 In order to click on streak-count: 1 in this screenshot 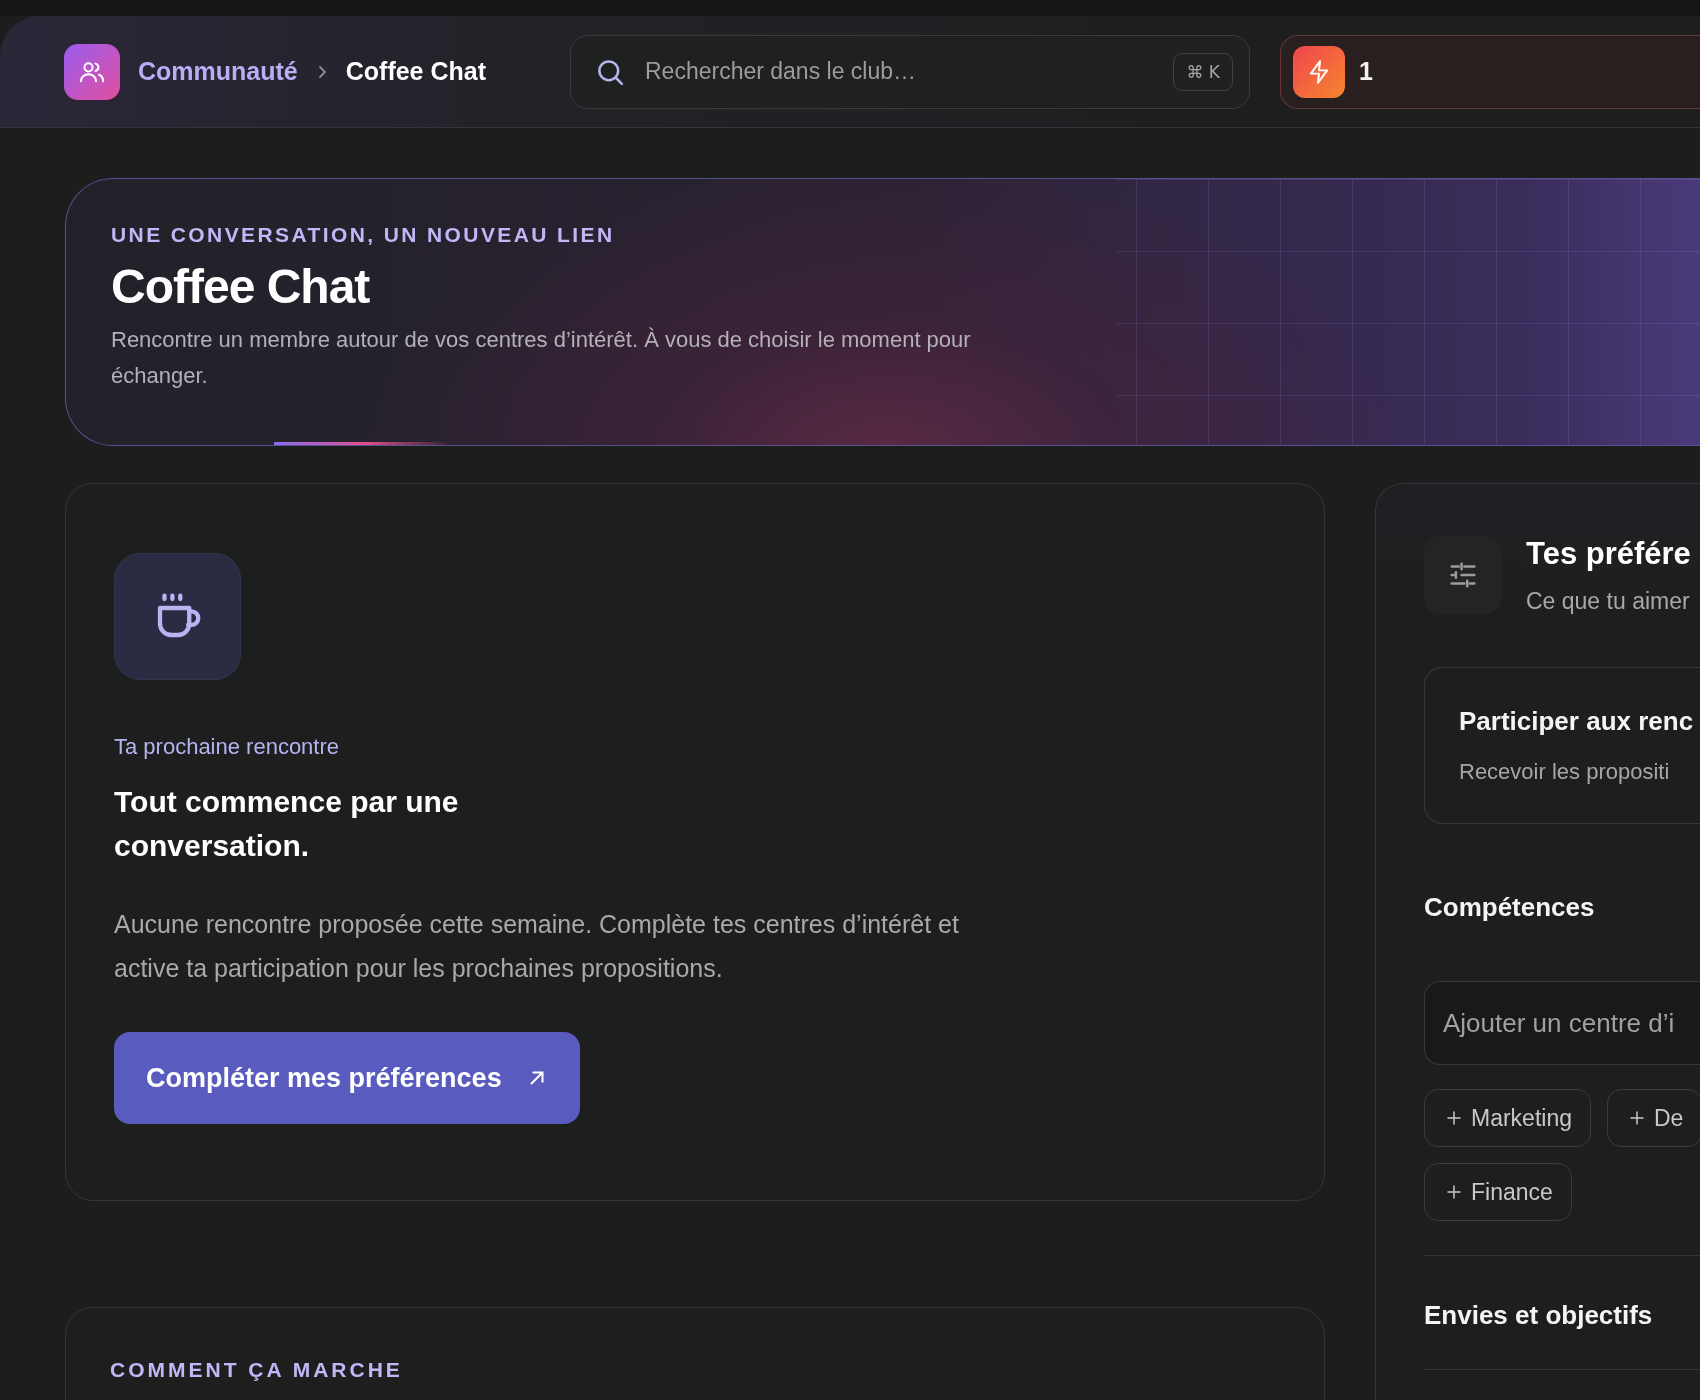, I will do `click(1366, 71)`.